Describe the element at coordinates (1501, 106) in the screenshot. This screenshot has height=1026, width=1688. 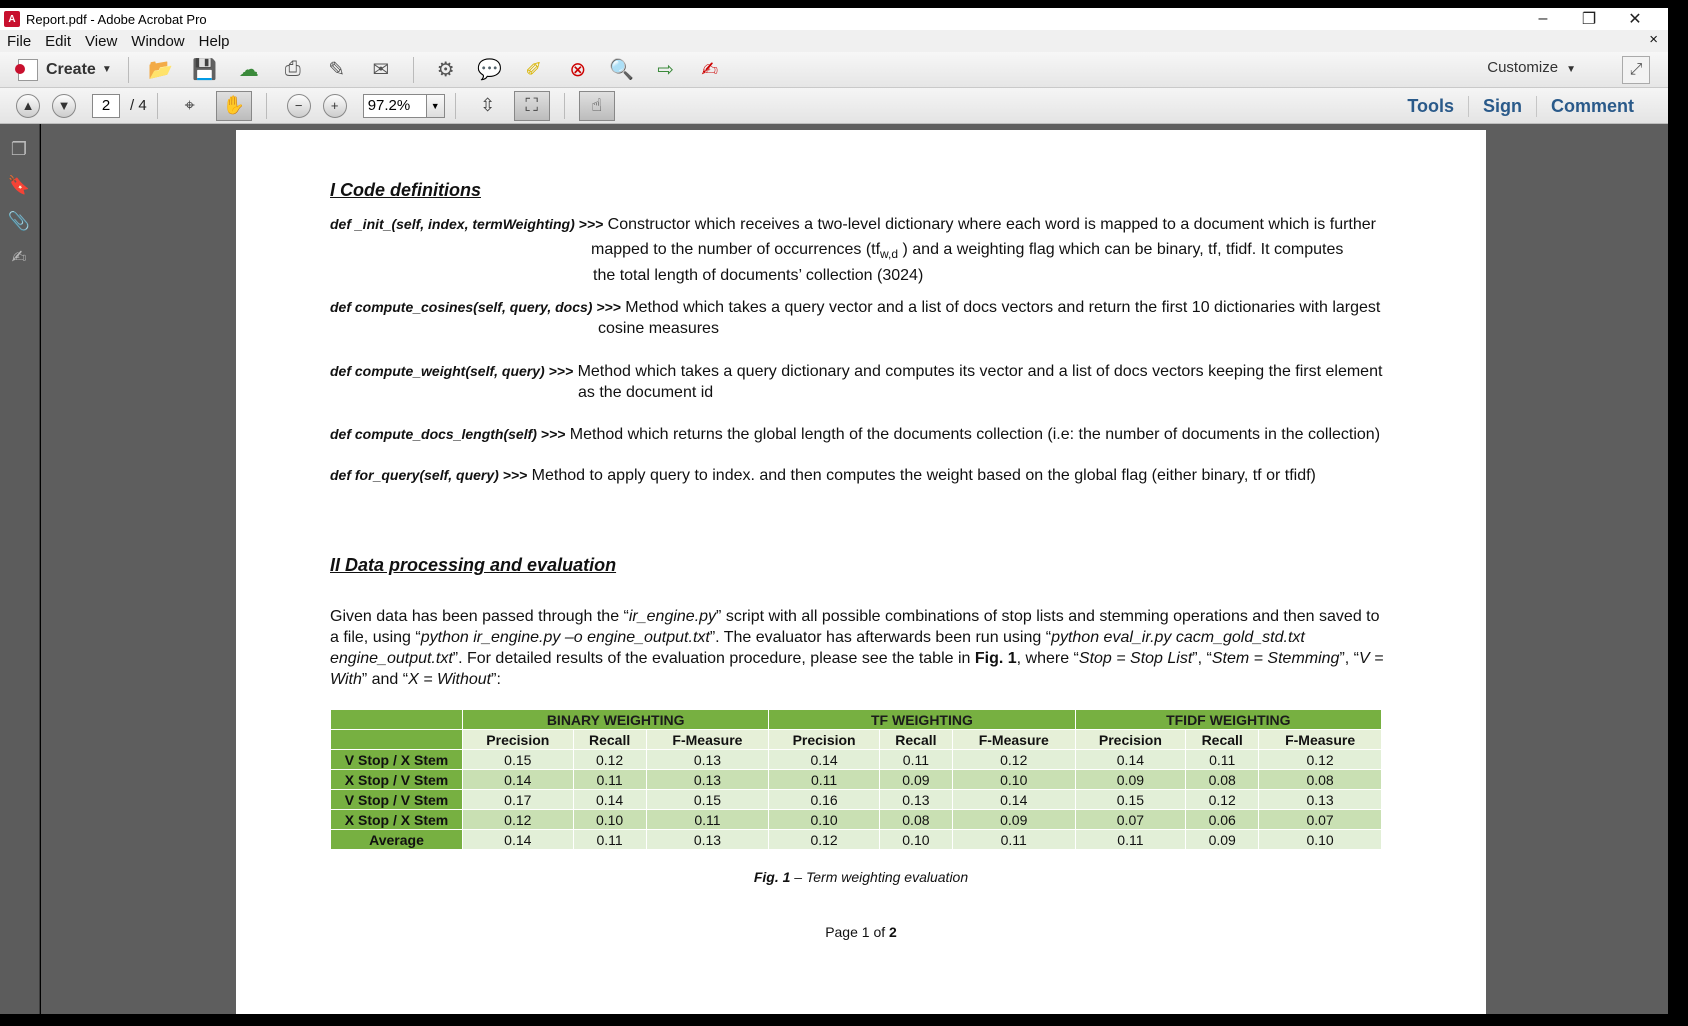
I see `sign-pane-link: Sign` at that location.